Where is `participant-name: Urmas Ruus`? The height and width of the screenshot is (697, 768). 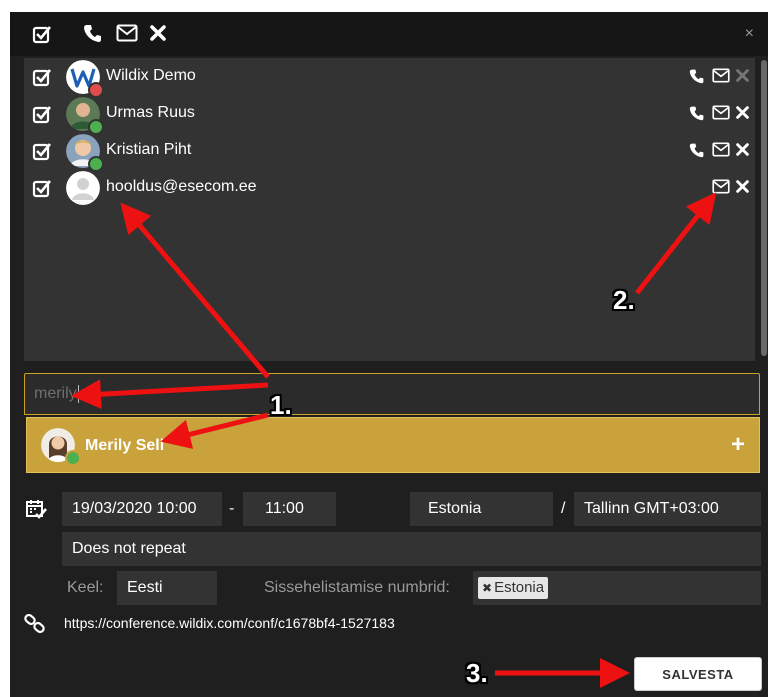 participant-name: Urmas Ruus is located at coordinates (150, 112).